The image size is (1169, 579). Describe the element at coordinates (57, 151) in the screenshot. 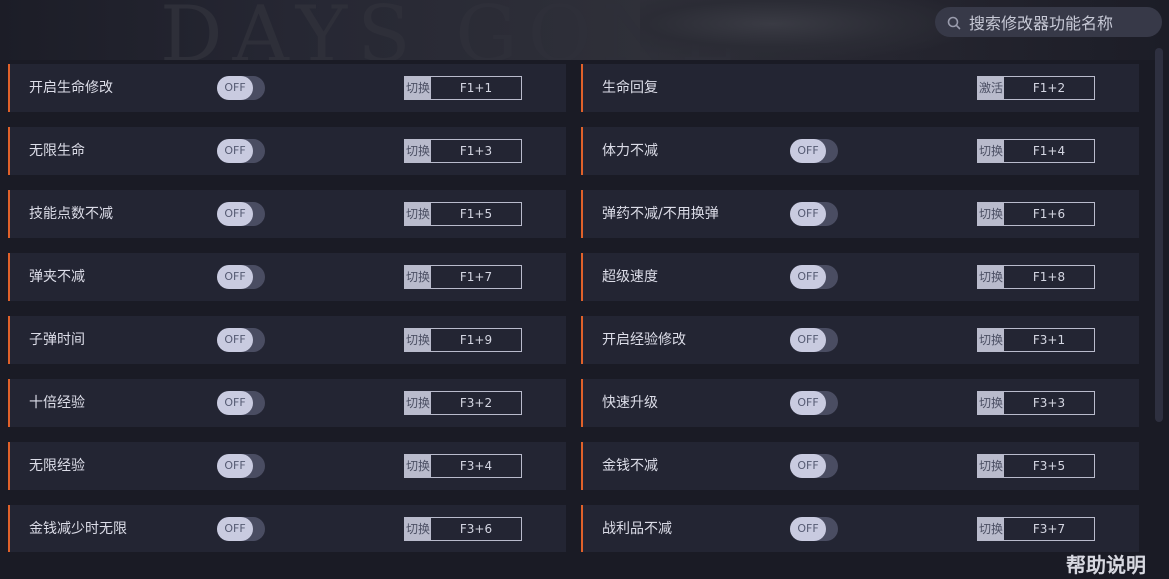

I see `cheat-label: 无限生命` at that location.